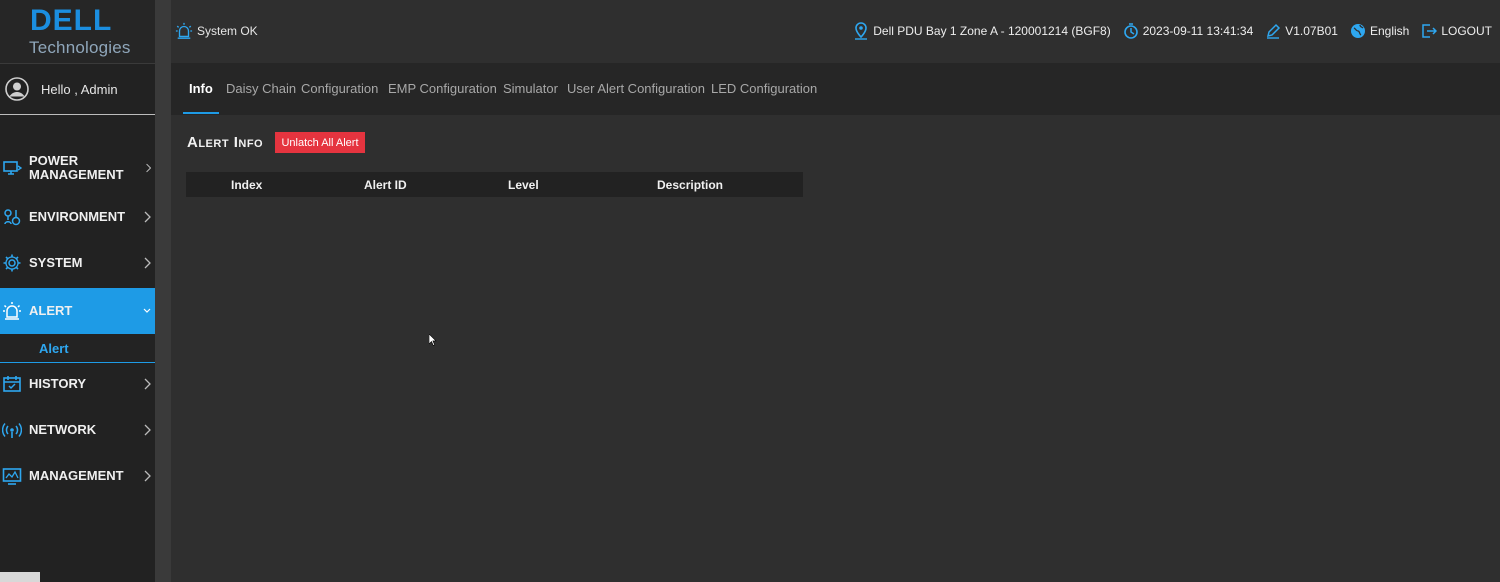  Describe the element at coordinates (1357, 31) in the screenshot. I see `globe-icon` at that location.